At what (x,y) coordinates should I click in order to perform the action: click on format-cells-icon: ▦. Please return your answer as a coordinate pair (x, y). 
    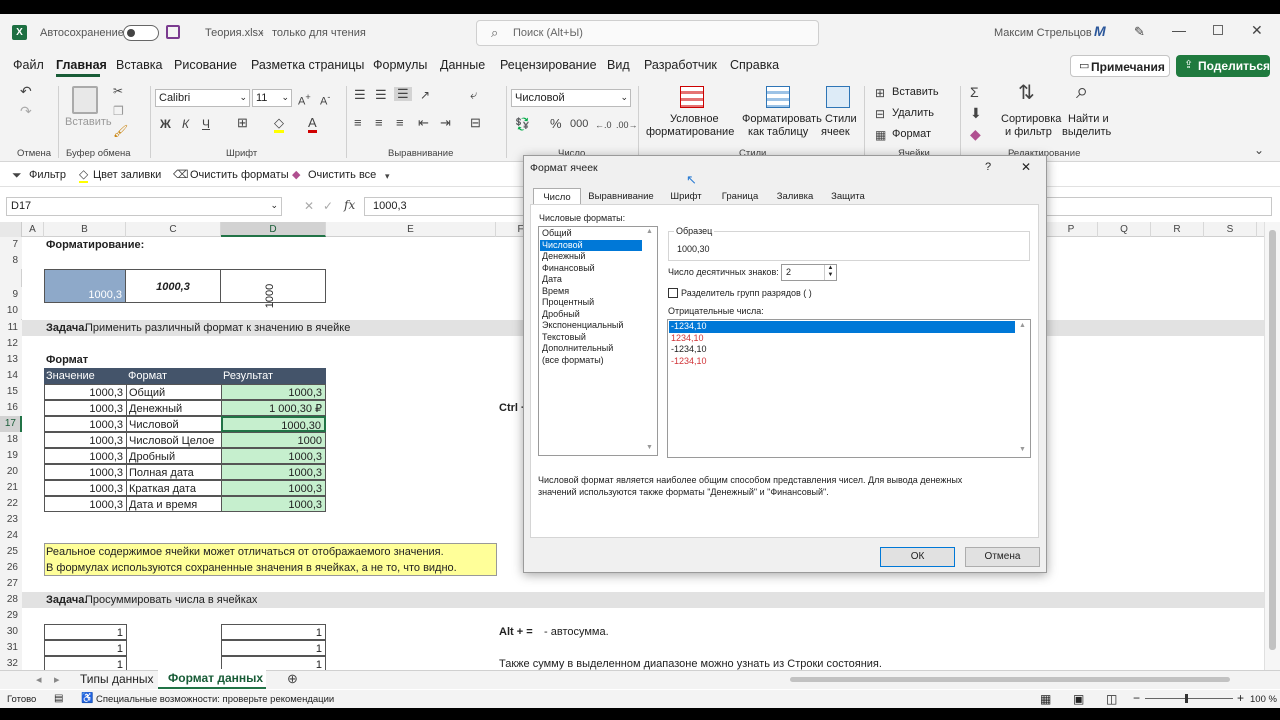
    Looking at the image, I should click on (880, 135).